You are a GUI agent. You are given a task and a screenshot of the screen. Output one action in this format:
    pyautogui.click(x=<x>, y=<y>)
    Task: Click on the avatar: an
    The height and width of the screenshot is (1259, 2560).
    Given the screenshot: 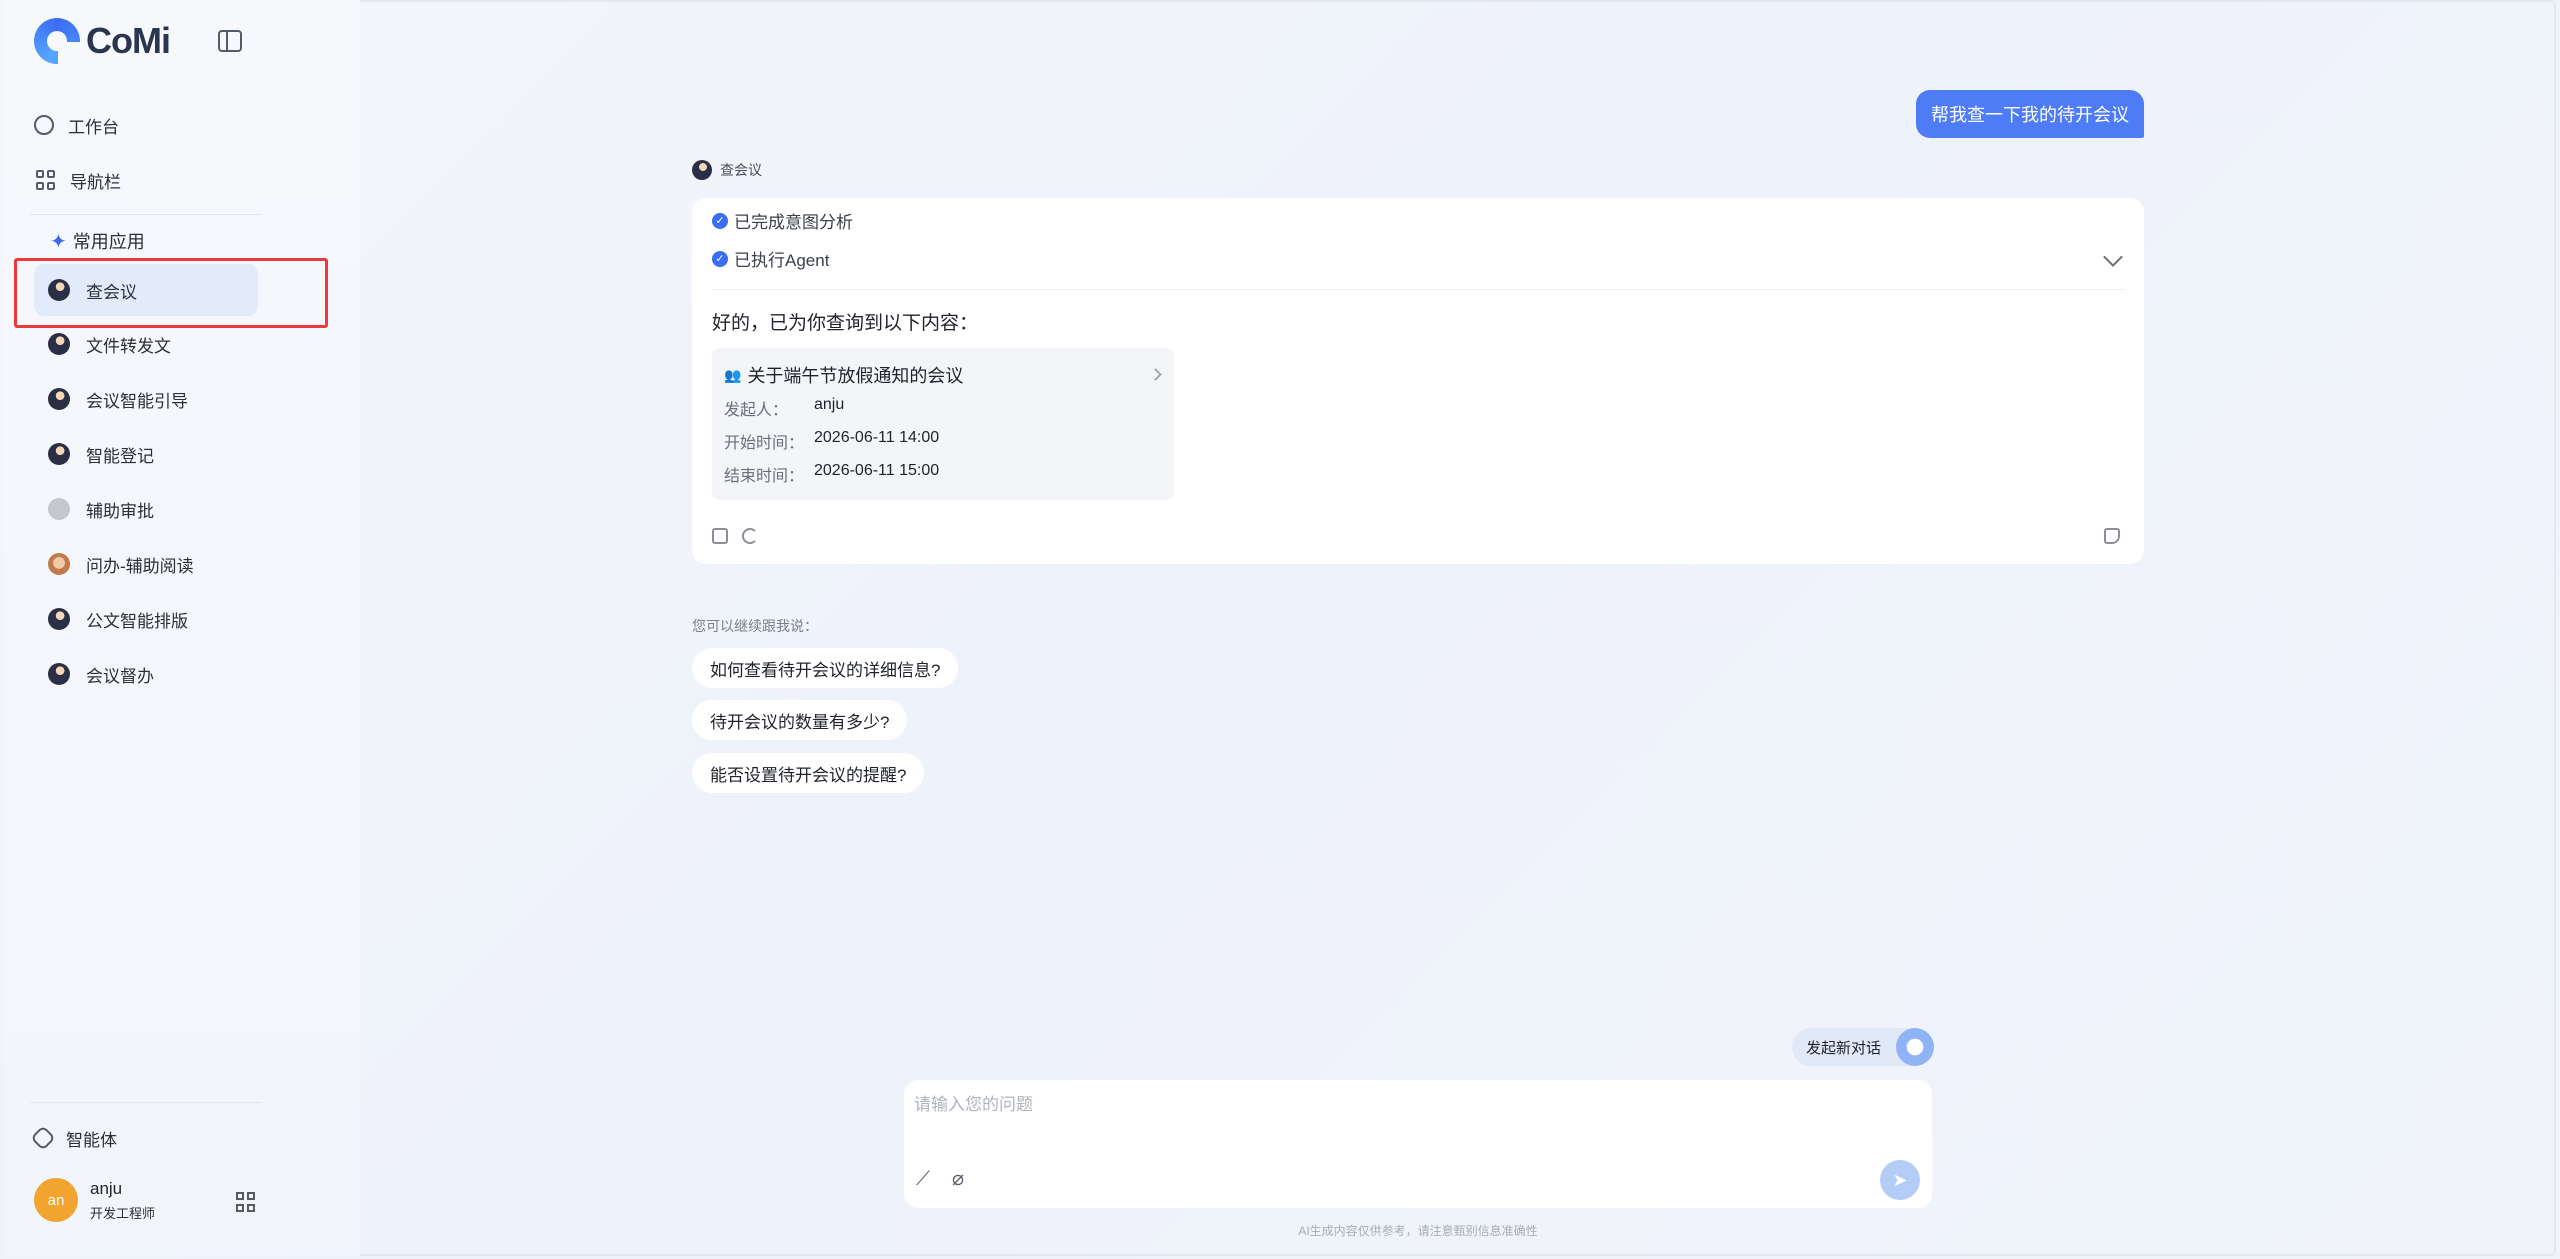 What is the action you would take?
    pyautogui.click(x=56, y=1200)
    